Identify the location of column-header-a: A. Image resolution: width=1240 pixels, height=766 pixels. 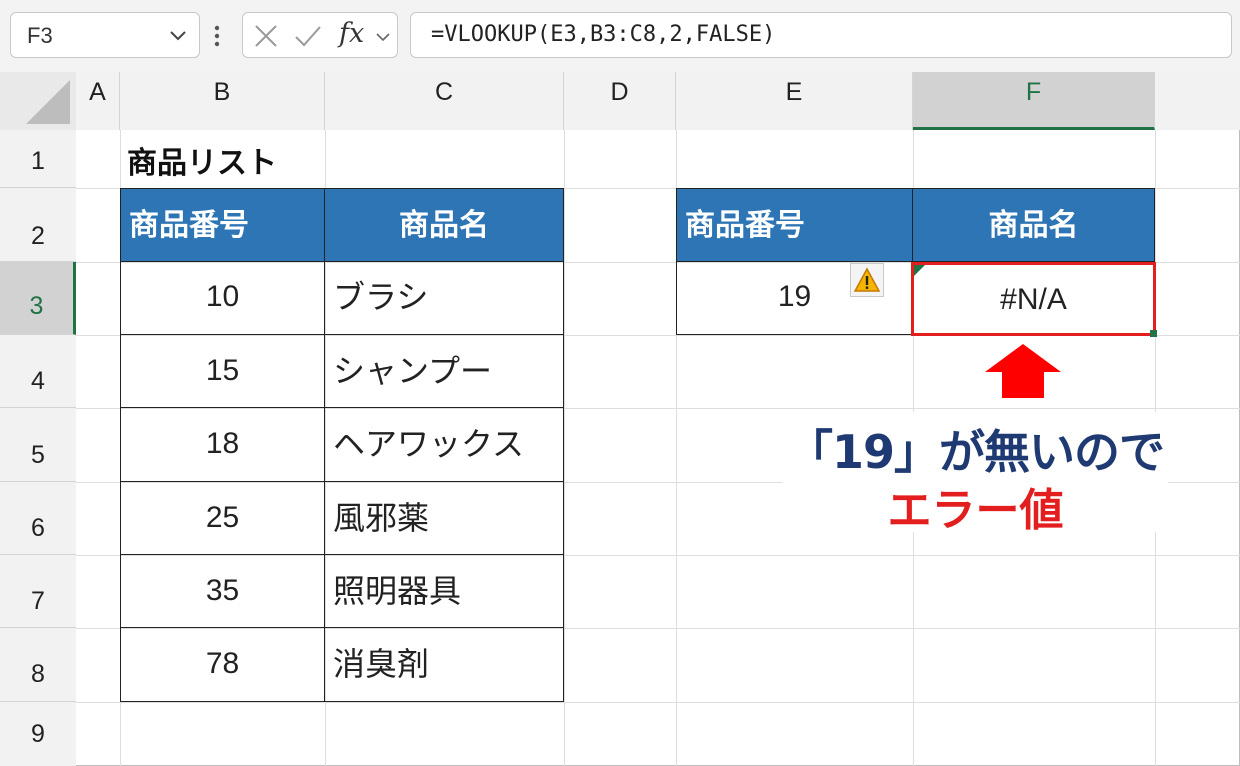
(98, 101).